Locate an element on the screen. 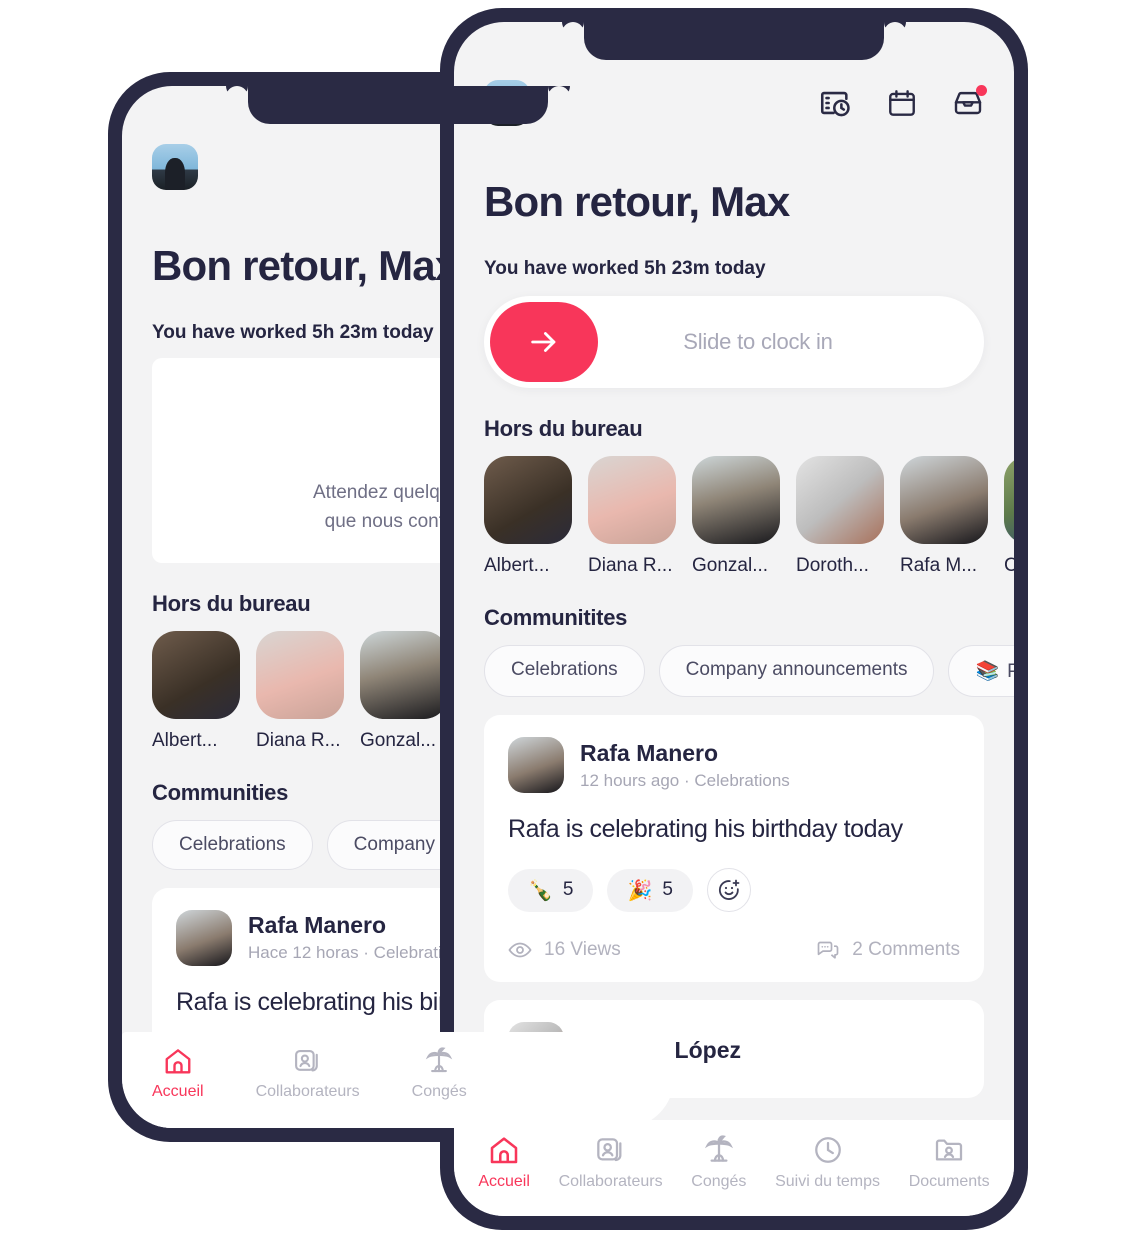 Image resolution: width=1140 pixels, height=1236 pixels. post-footer: 16 Views 2 Comments is located at coordinates (734, 950).